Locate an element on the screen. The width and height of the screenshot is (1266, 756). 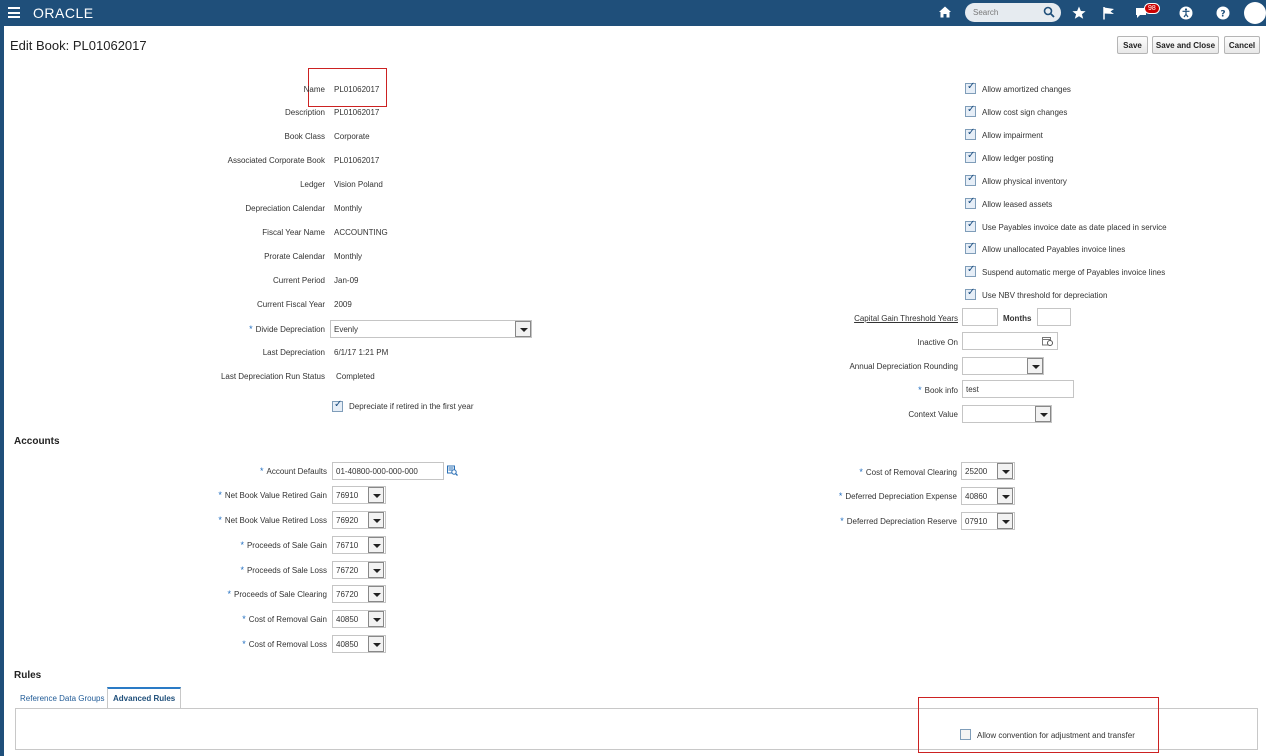
inactive-on-label: Inactive On is located at coordinates (937, 342).